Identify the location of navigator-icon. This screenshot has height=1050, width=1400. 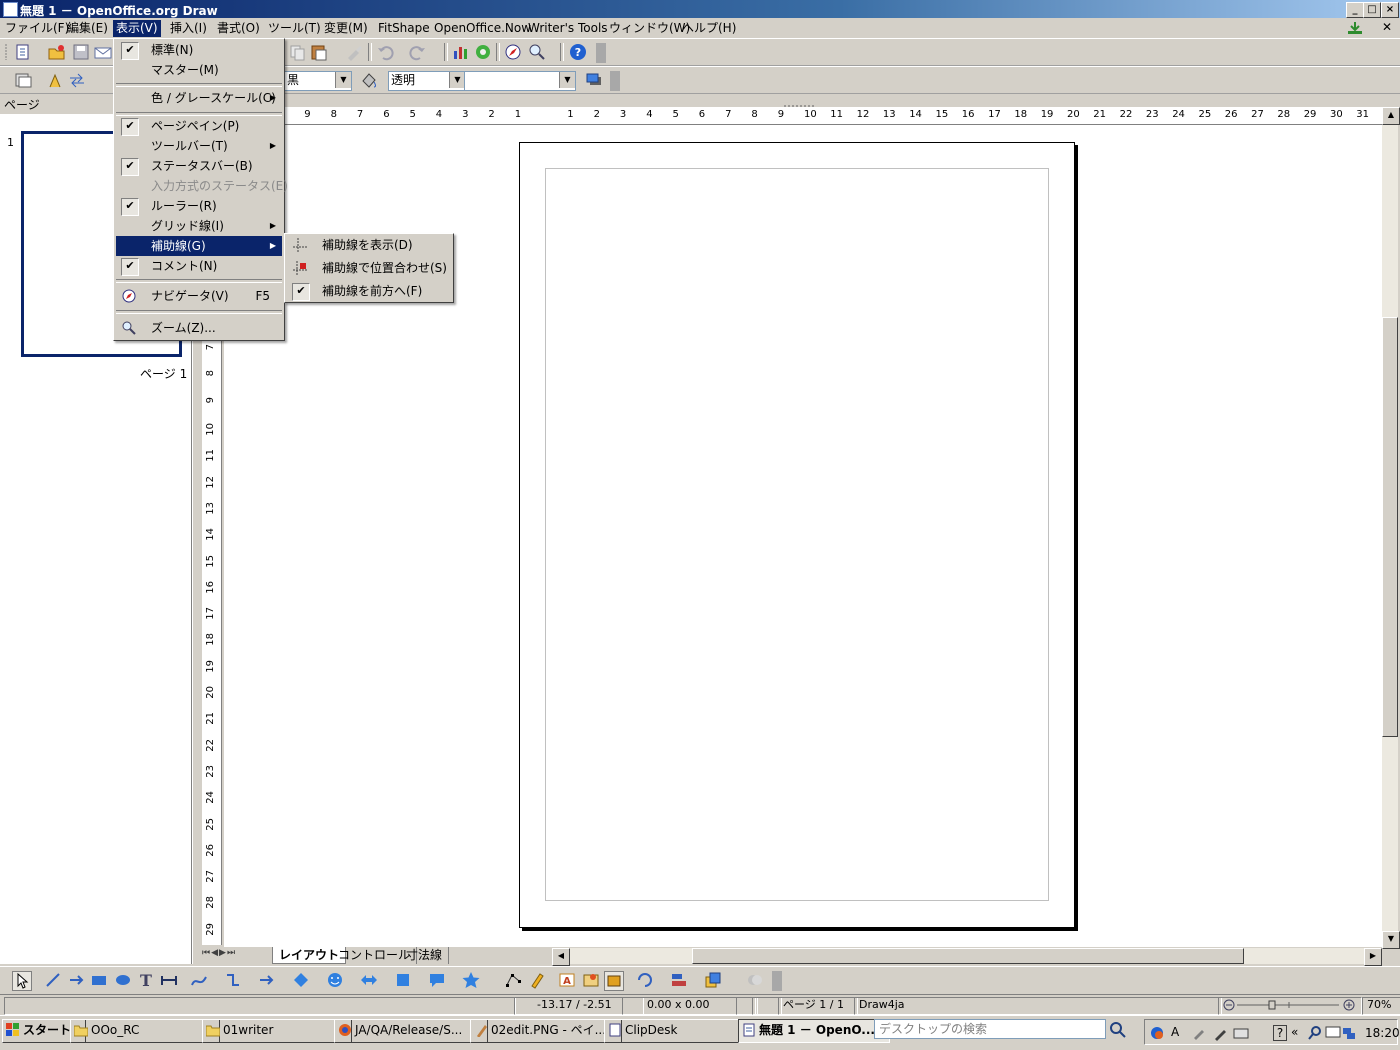
(513, 52).